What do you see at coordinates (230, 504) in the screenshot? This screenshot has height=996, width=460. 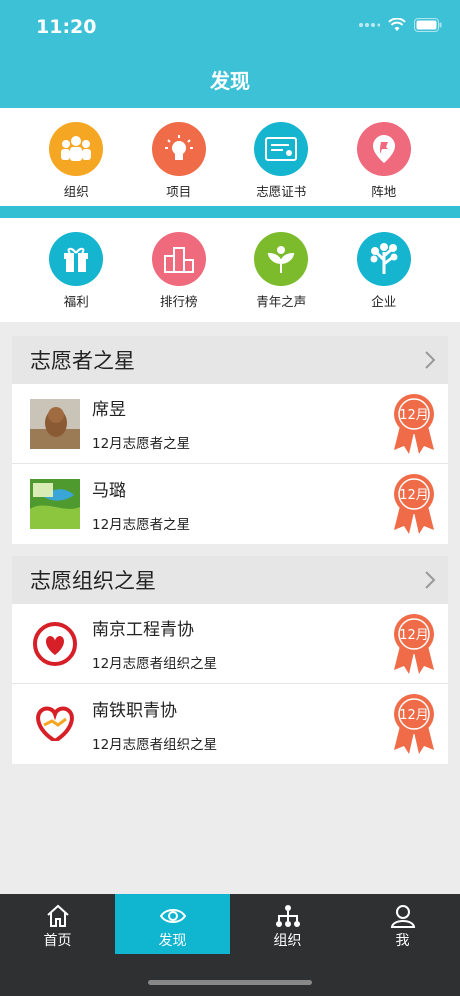 I see `list-item: 马璐 12月志愿者之星 12月` at bounding box center [230, 504].